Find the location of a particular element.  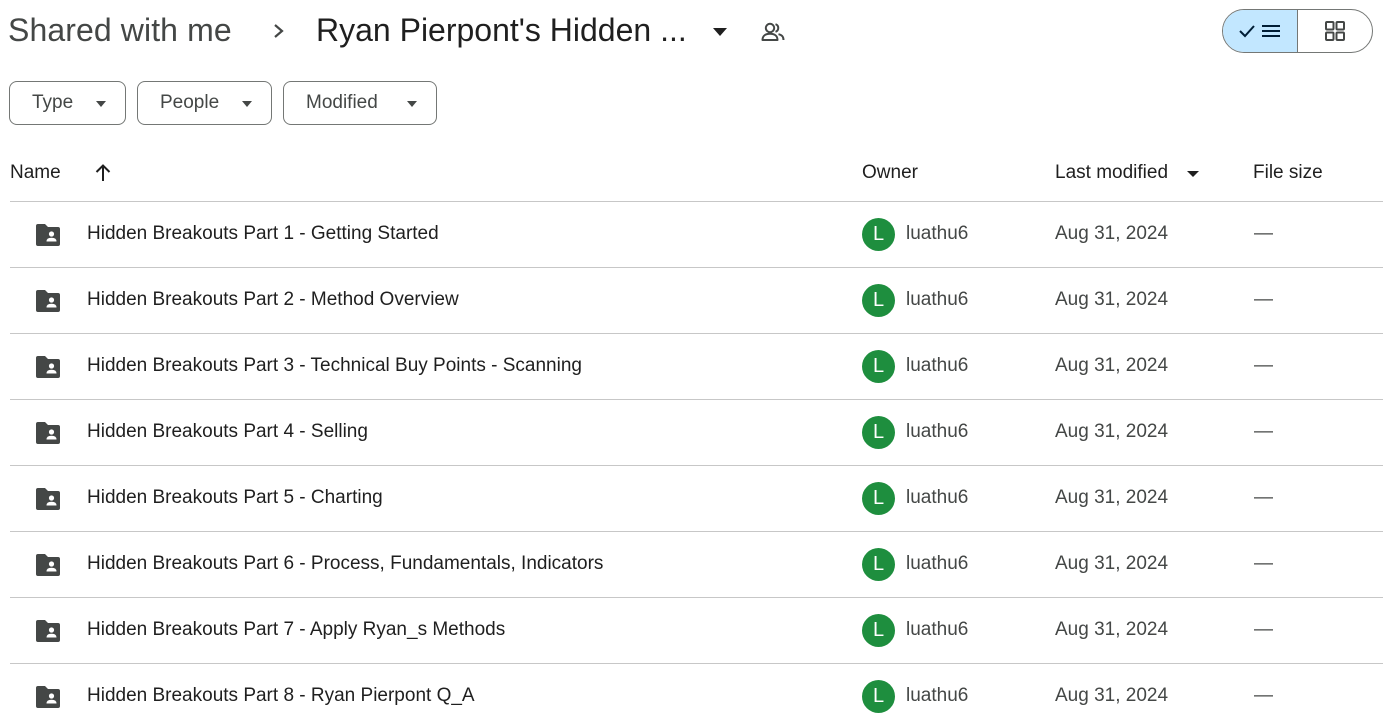

arrow-upward-icon is located at coordinates (103, 173).